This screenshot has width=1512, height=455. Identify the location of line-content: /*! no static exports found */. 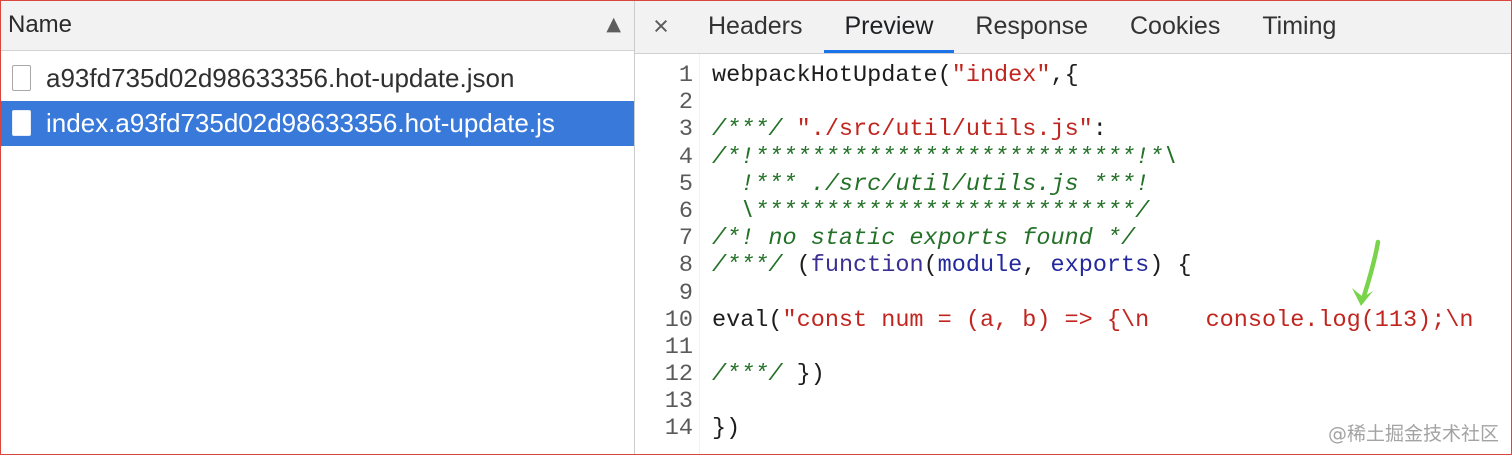
(917, 238).